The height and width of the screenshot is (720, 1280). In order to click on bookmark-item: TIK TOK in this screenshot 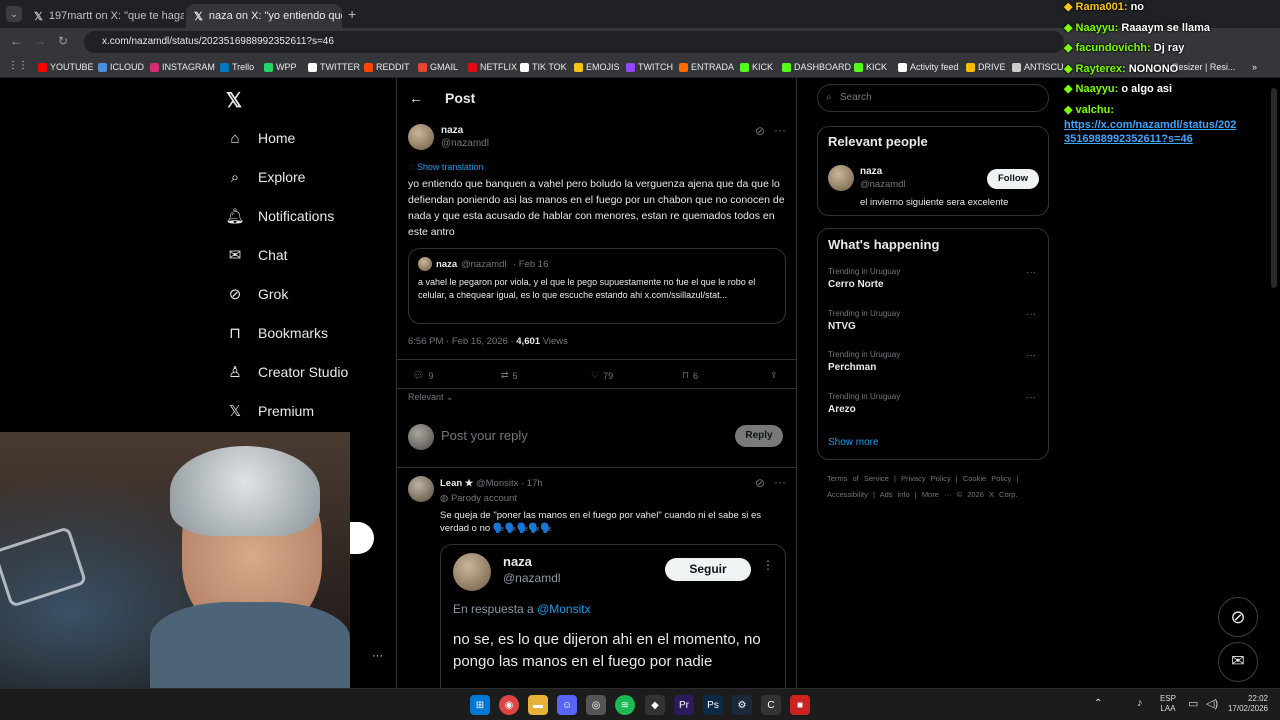, I will do `click(543, 67)`.